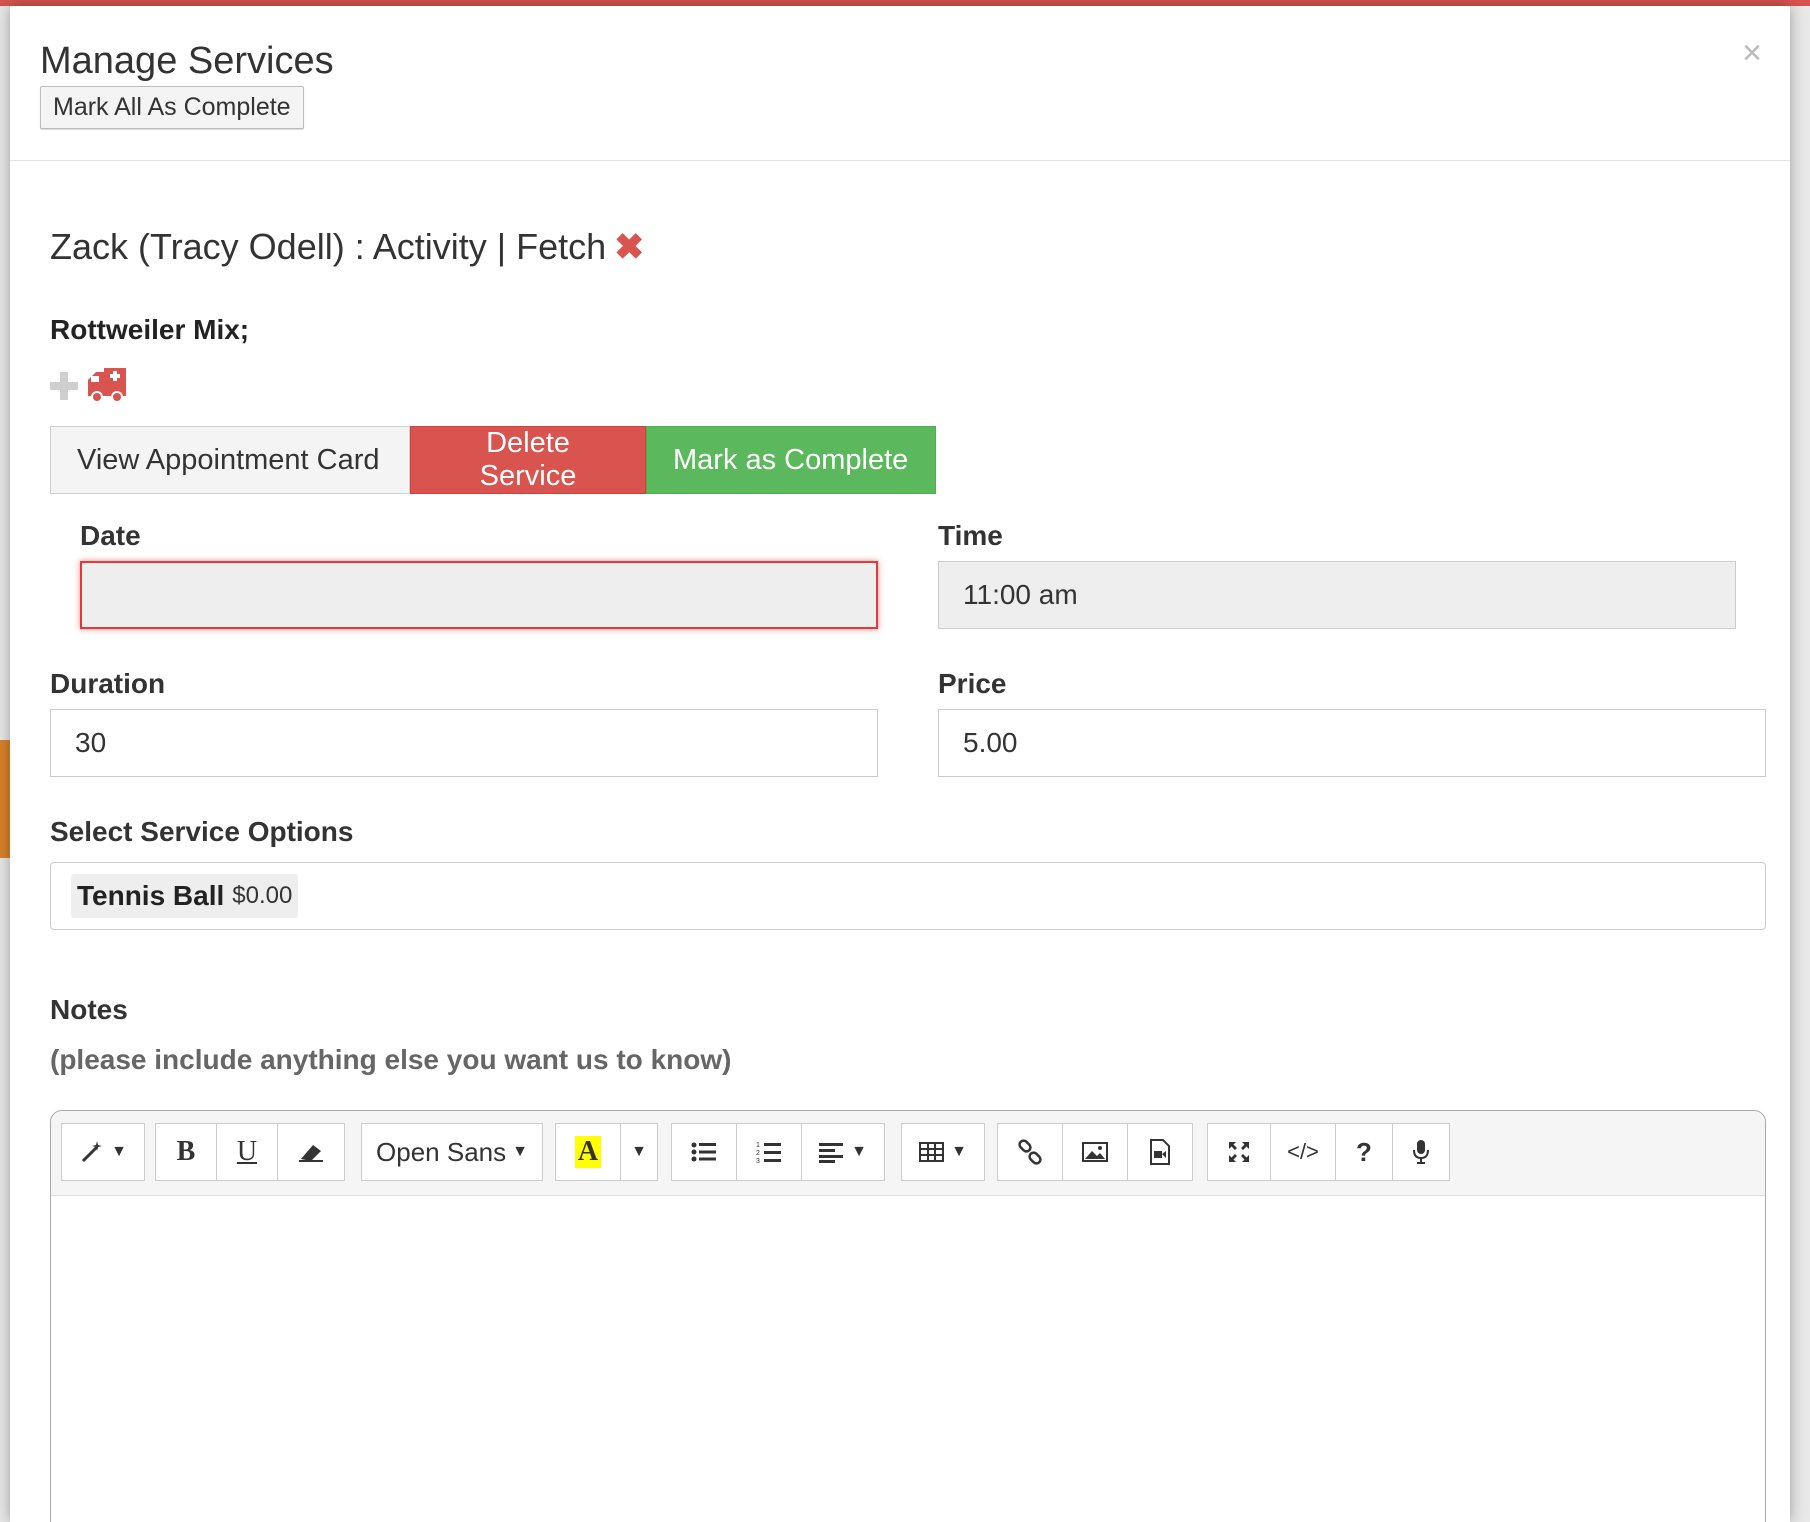 This screenshot has height=1522, width=1810. I want to click on modal-title: Manage Services, so click(187, 61).